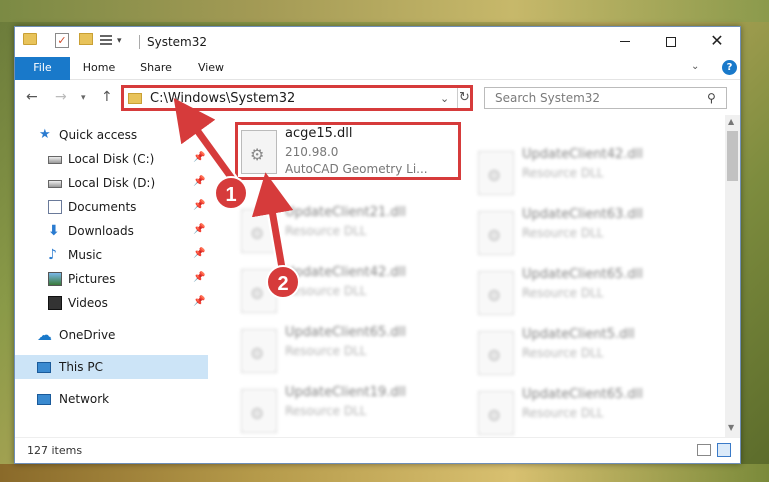  What do you see at coordinates (111, 303) in the screenshot?
I see `sidebar-item-videos: Videos 📌` at bounding box center [111, 303].